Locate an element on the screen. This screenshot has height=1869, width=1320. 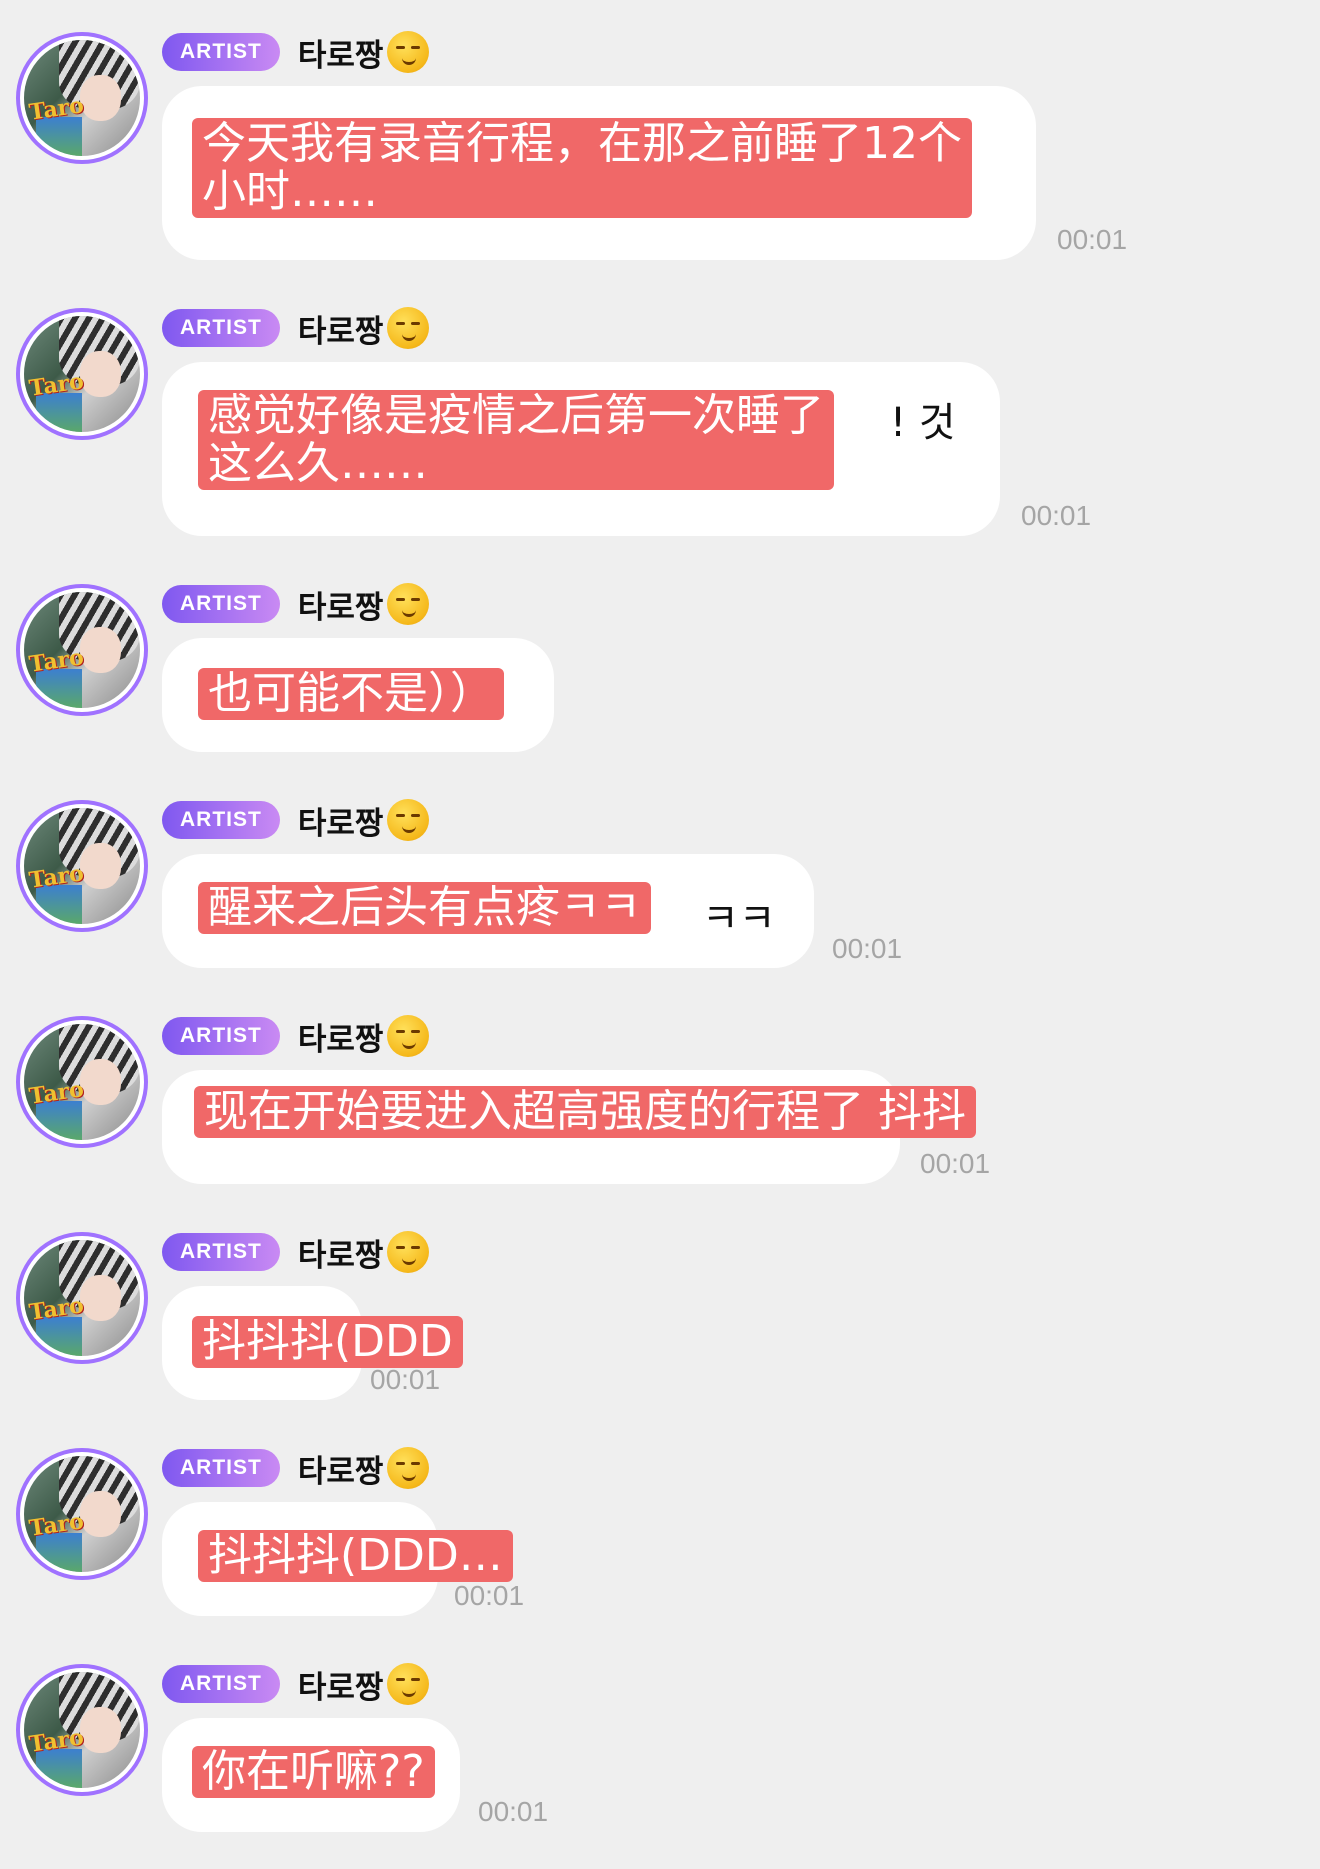
chat-message: Taro ARTIST 타로짱 也可能不是）） is located at coordinates (660, 662).